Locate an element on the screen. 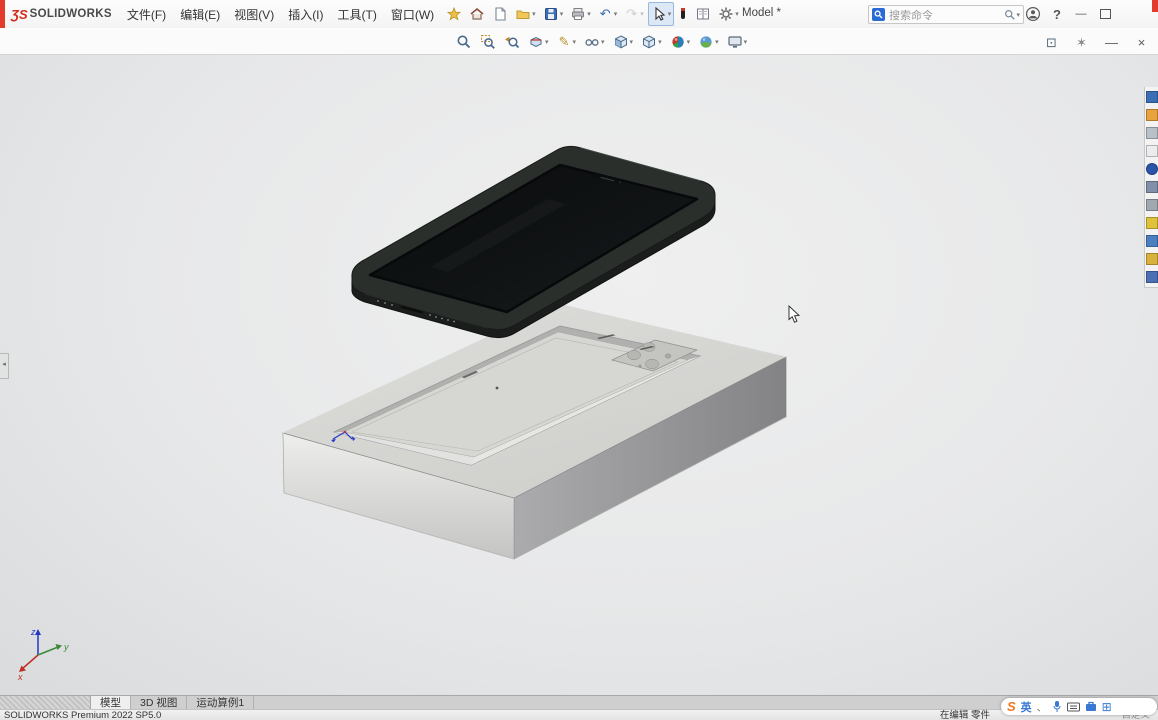  taskpane-split-icon is located at coordinates (1151, 259).